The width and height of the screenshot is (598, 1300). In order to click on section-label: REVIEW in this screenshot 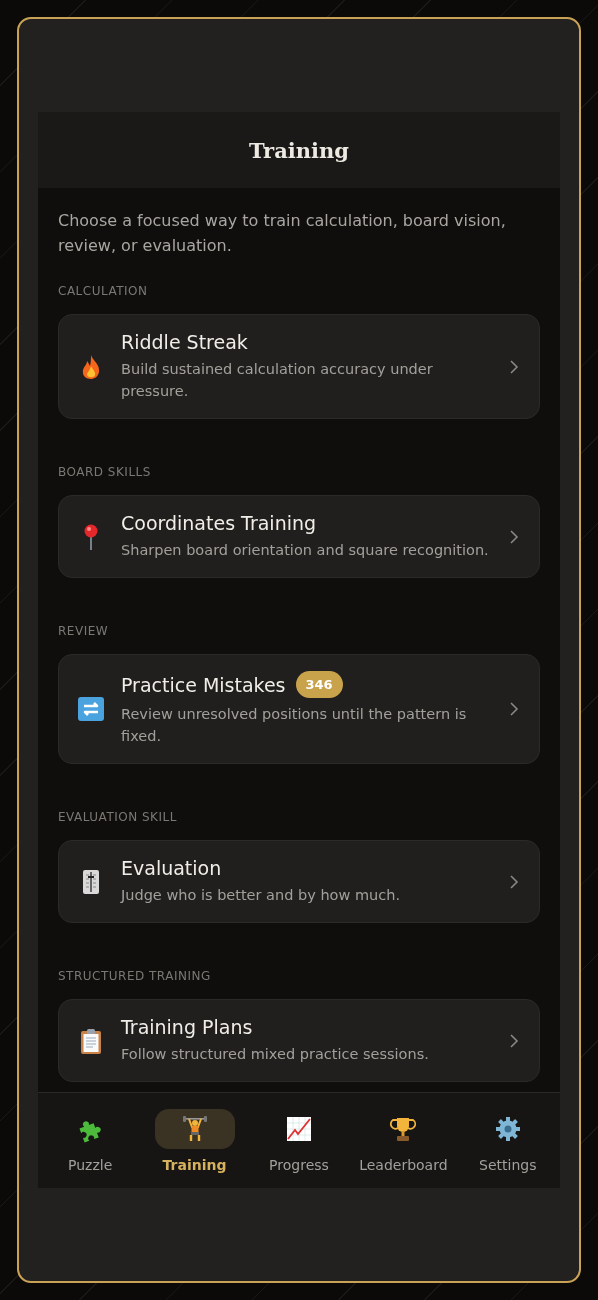, I will do `click(84, 631)`.